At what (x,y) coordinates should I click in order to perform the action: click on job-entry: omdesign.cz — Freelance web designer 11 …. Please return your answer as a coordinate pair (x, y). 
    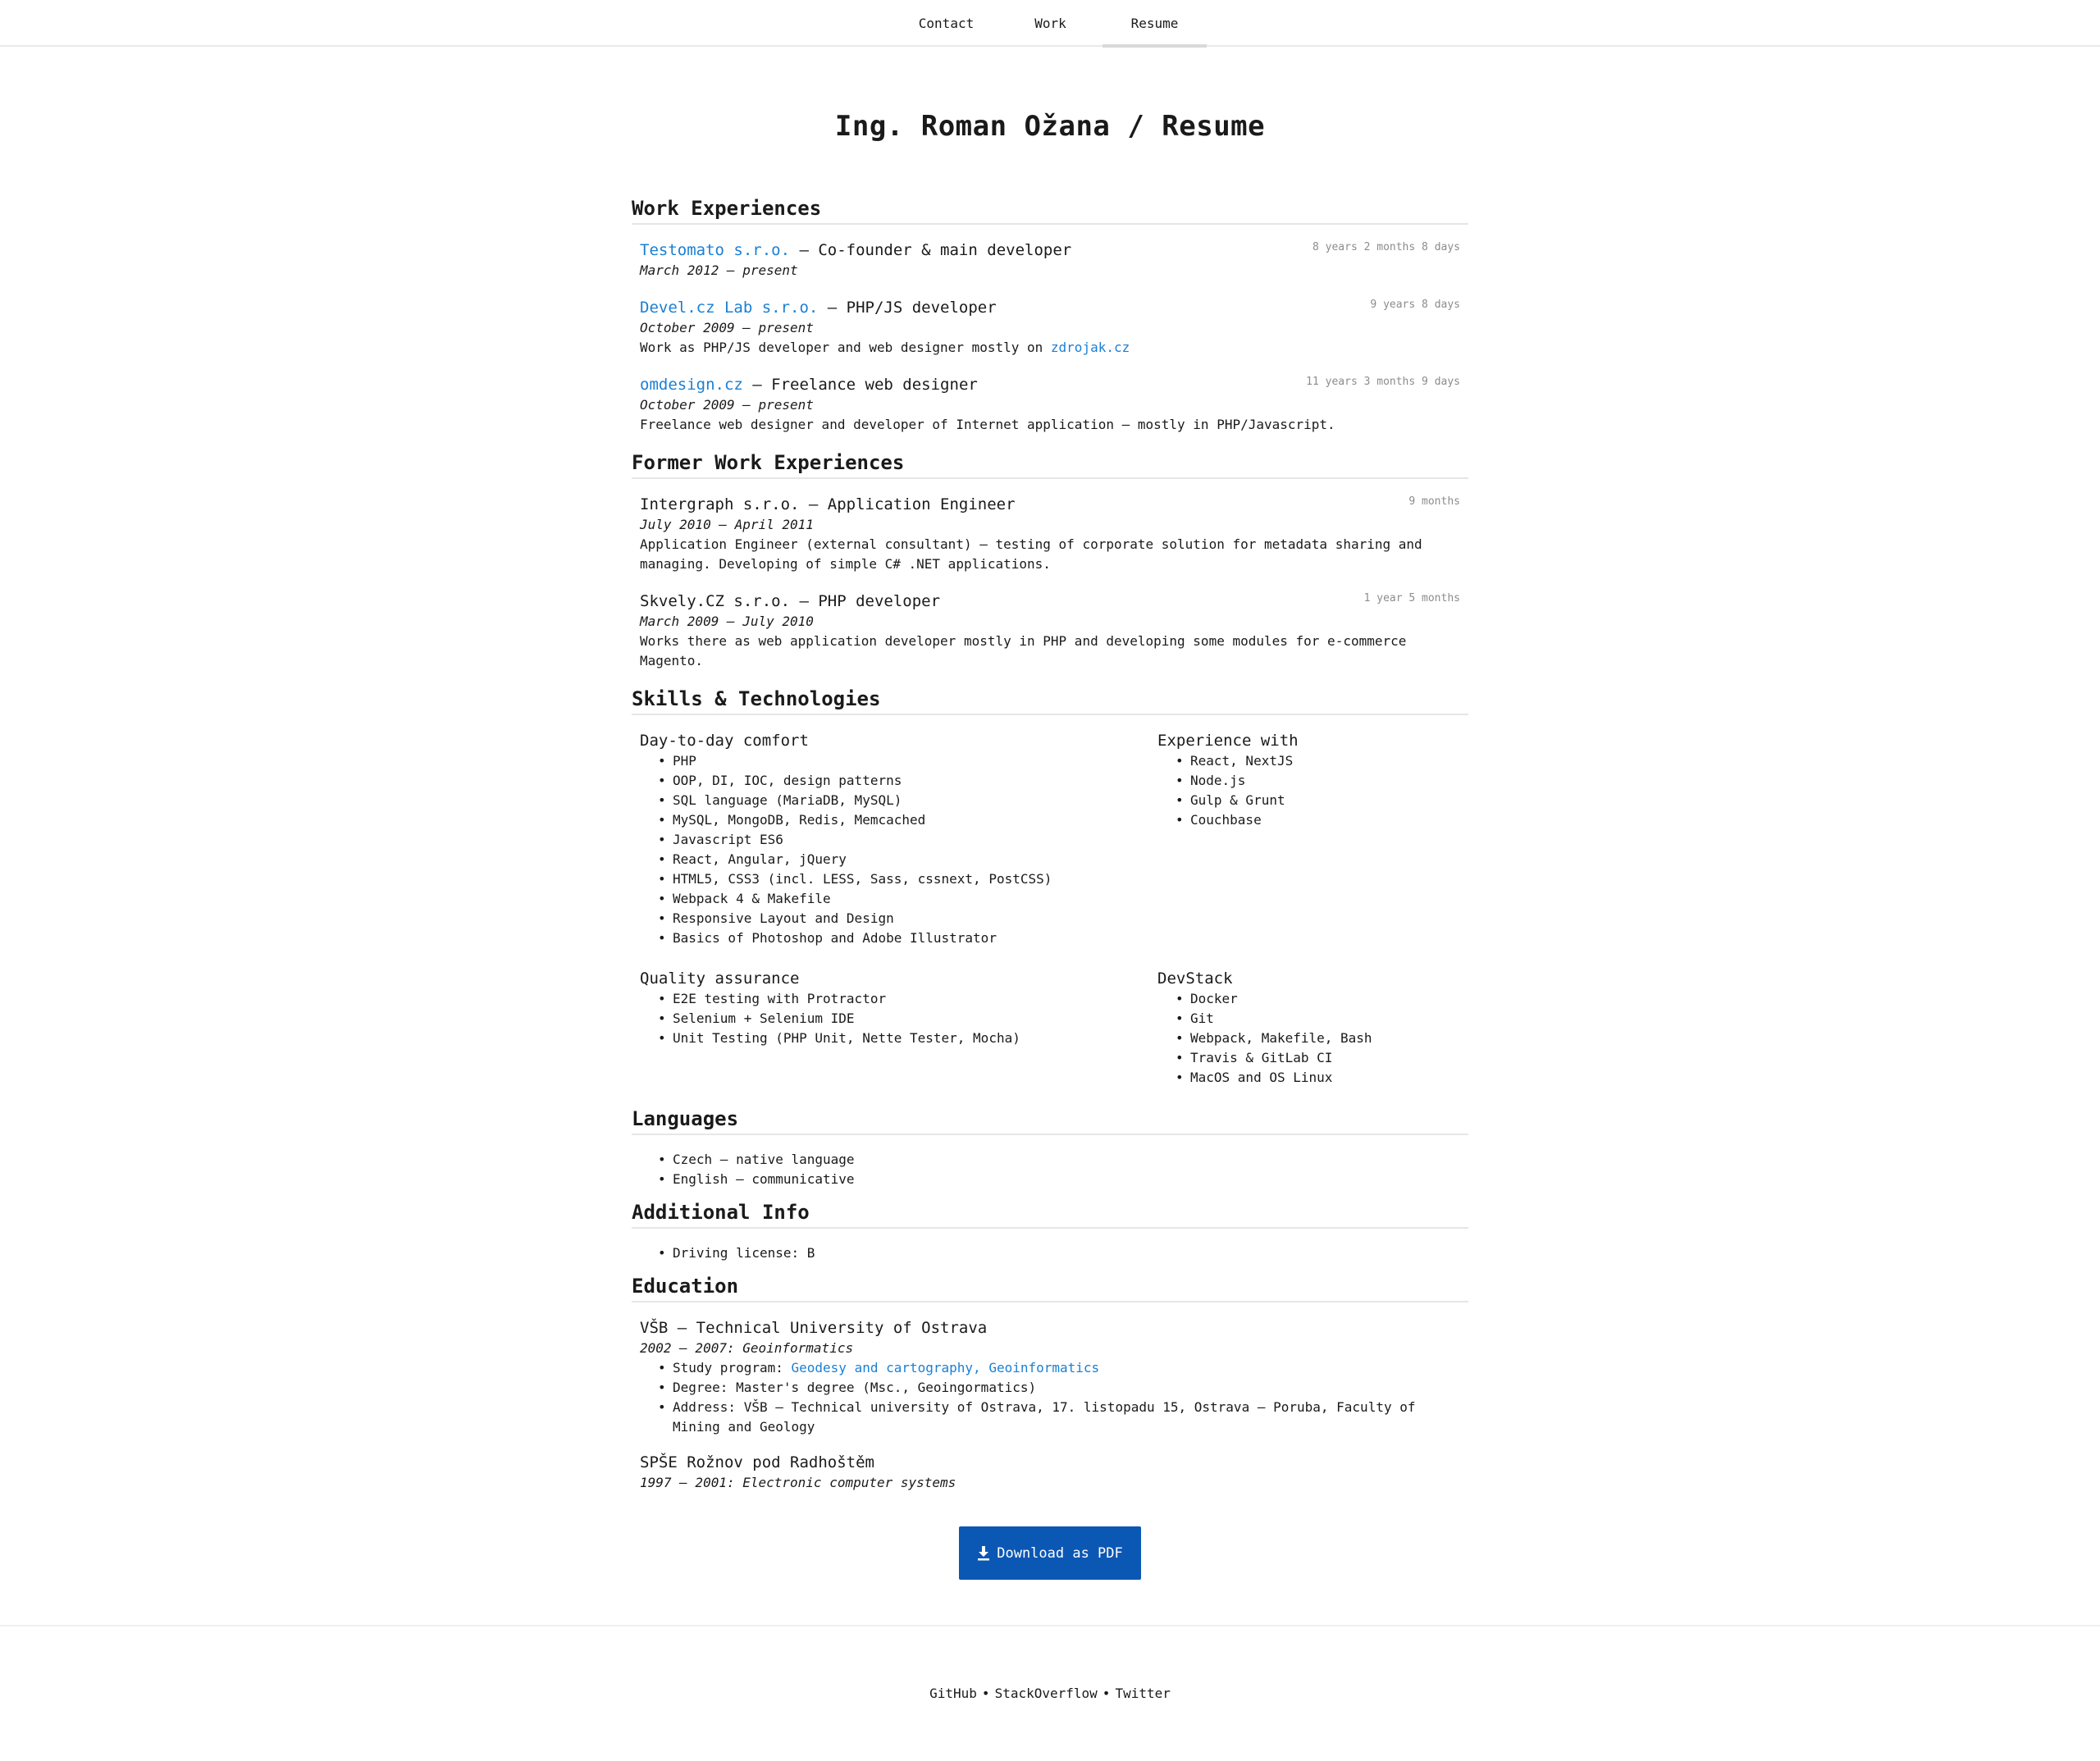
    Looking at the image, I should click on (1050, 404).